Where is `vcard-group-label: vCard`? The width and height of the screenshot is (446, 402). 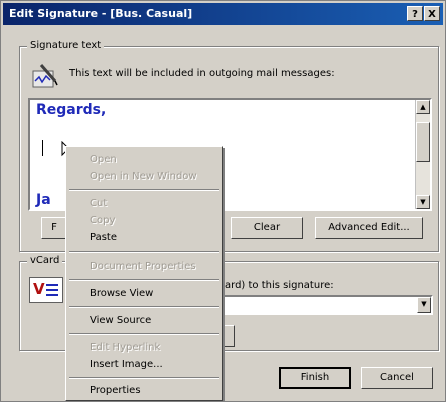 vcard-group-label: vCard is located at coordinates (45, 260).